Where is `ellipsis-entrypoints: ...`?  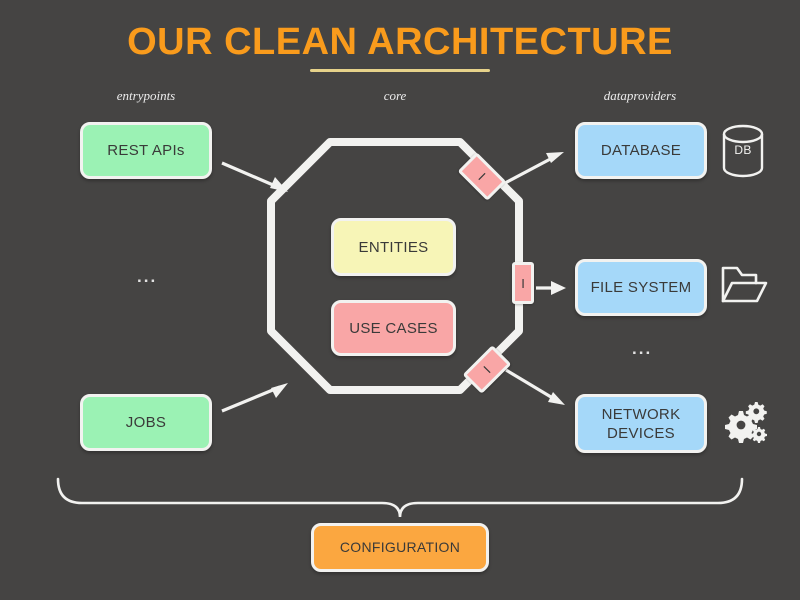
ellipsis-entrypoints: ... is located at coordinates (147, 276).